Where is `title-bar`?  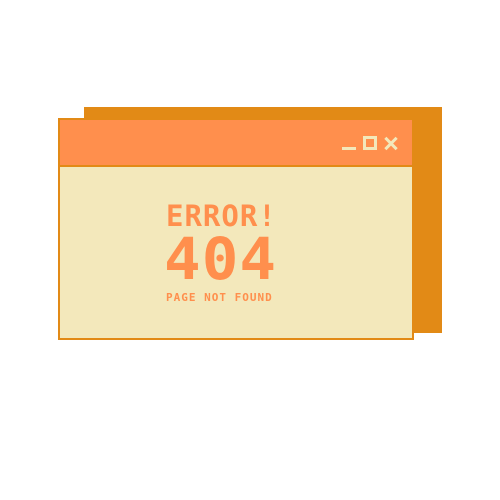 title-bar is located at coordinates (236, 143).